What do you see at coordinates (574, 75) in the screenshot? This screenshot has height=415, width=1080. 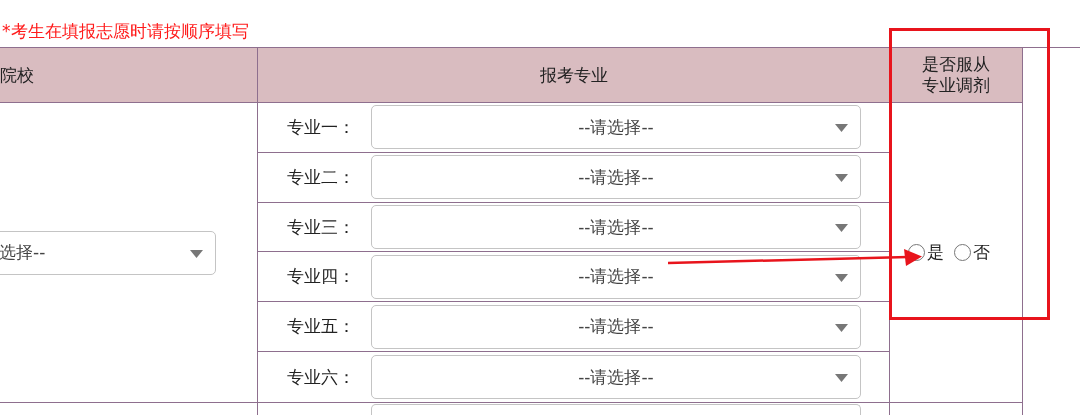 I see `column-header: 报考专业` at bounding box center [574, 75].